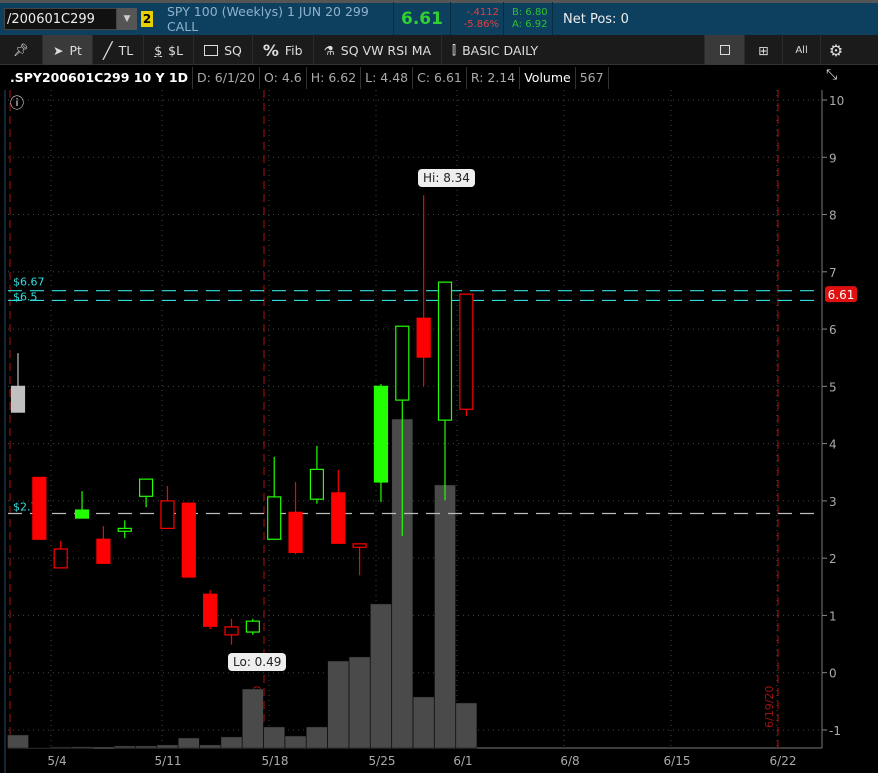 The width and height of the screenshot is (878, 773). I want to click on info-low: L: 4.48, so click(387, 78).